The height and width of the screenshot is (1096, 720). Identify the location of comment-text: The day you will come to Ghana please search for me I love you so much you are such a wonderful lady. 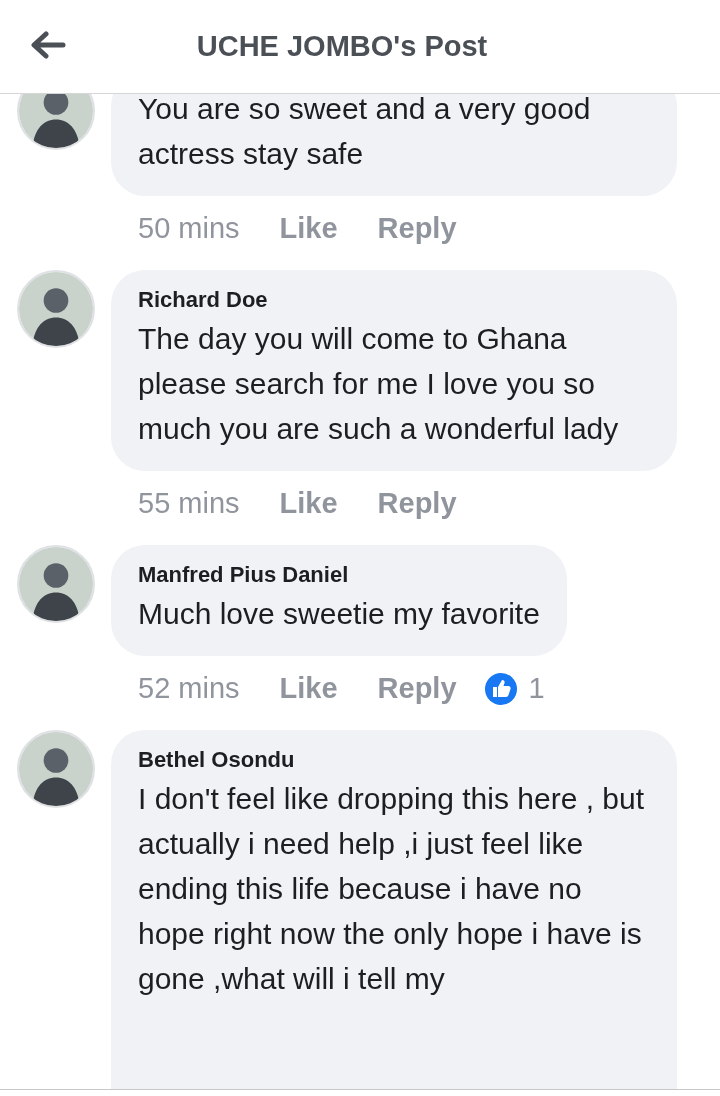
(379, 384).